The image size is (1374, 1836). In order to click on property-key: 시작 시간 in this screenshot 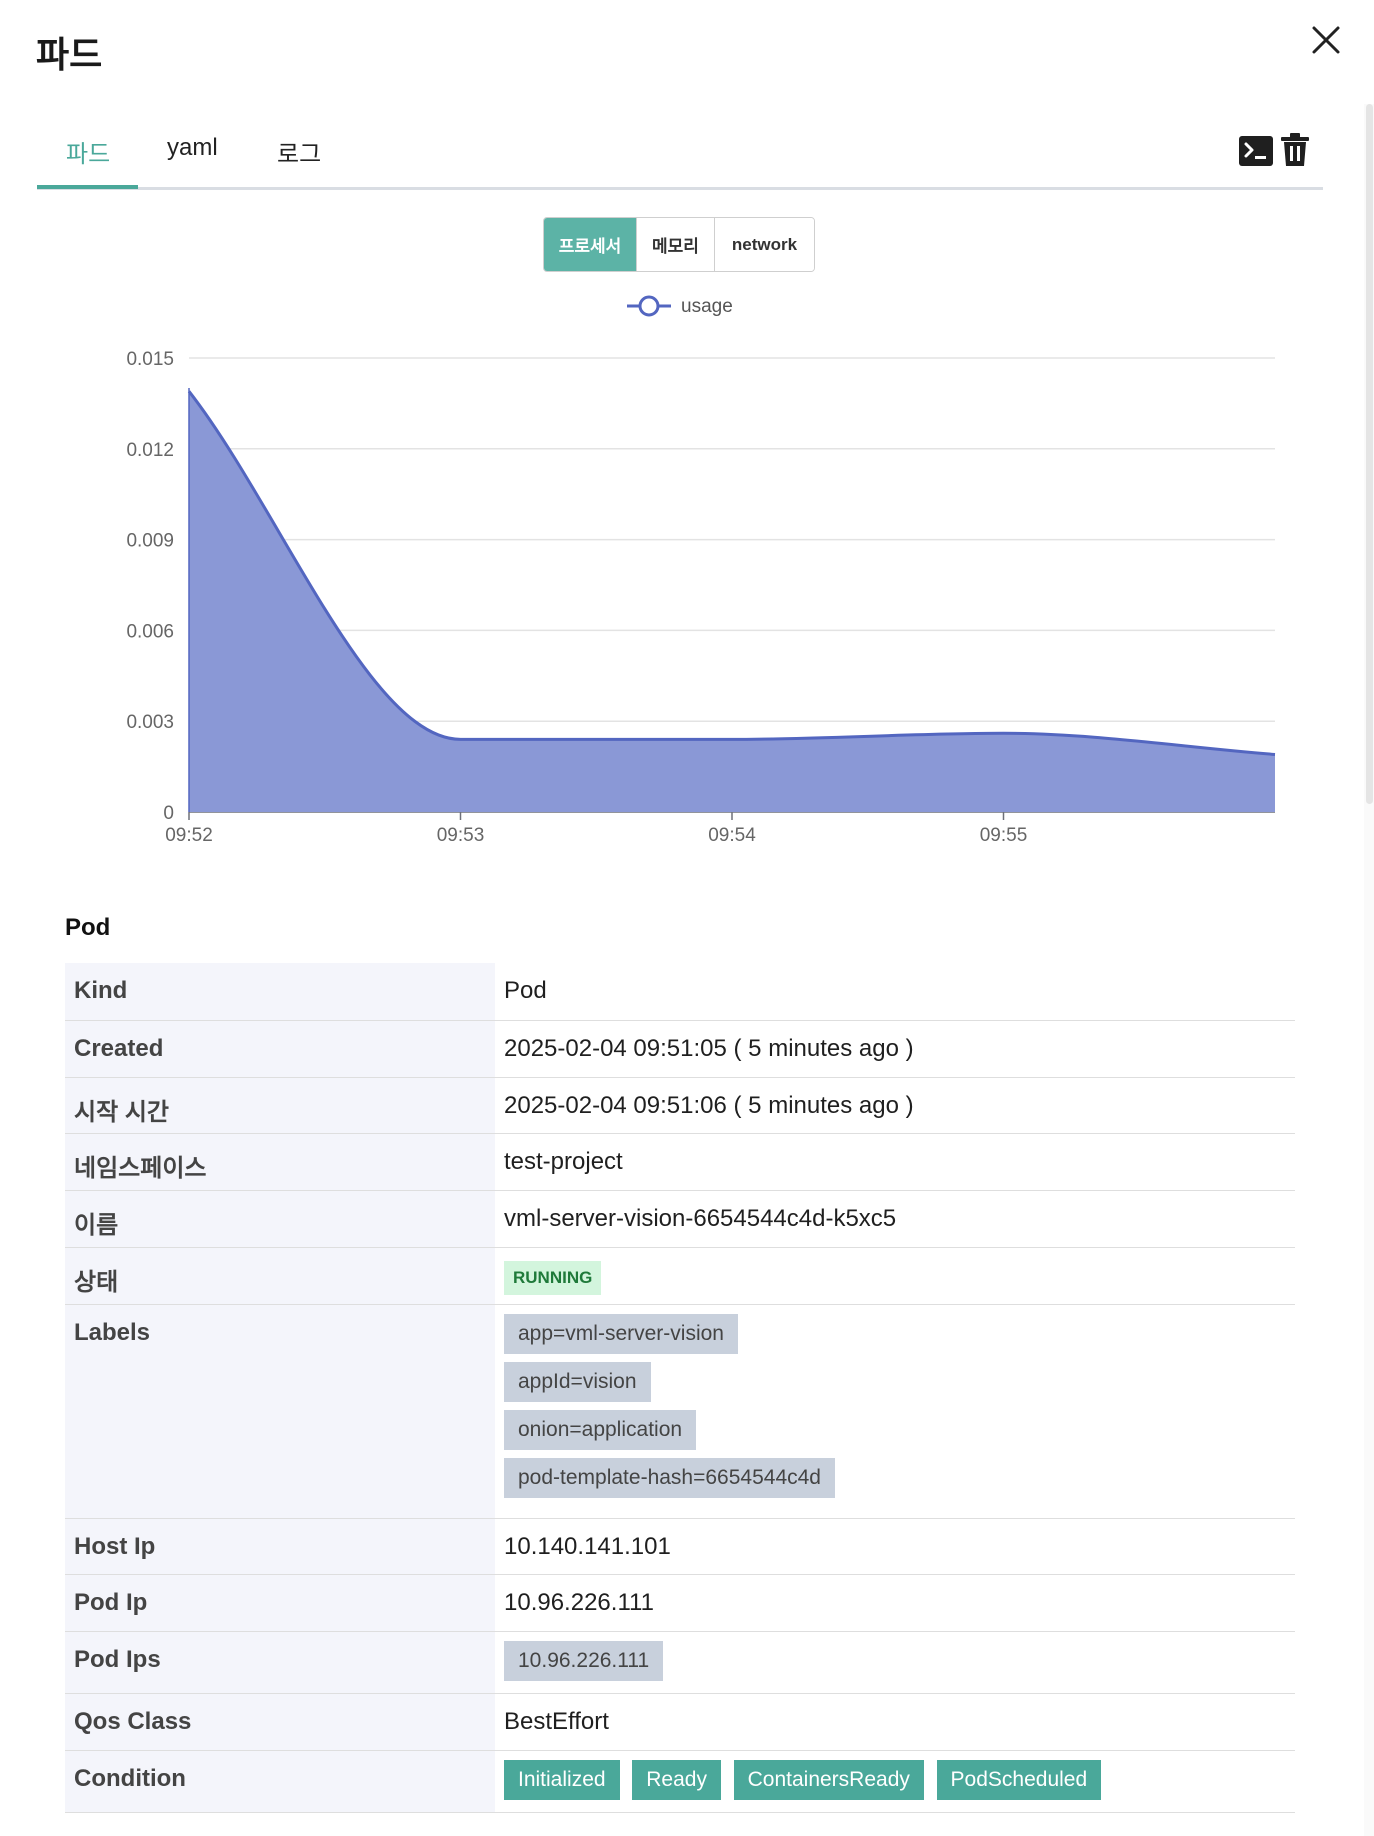, I will do `click(280, 1105)`.